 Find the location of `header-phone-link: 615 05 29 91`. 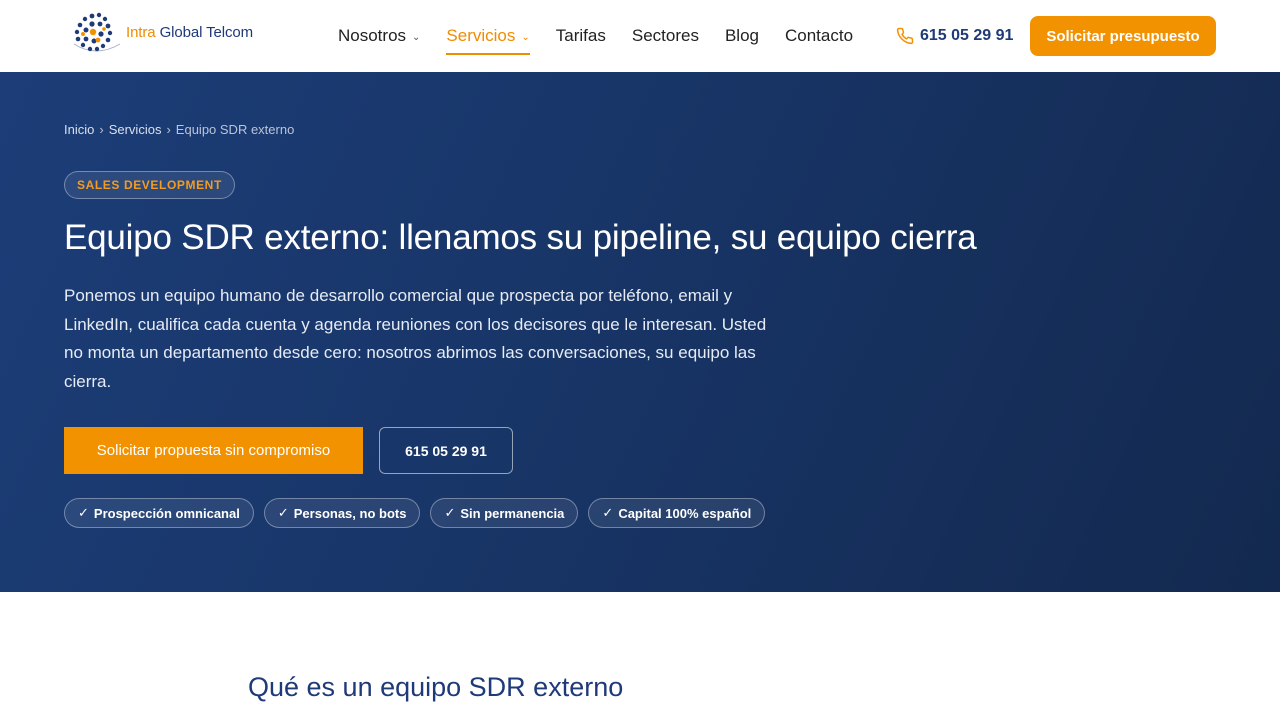

header-phone-link: 615 05 29 91 is located at coordinates (954, 36).